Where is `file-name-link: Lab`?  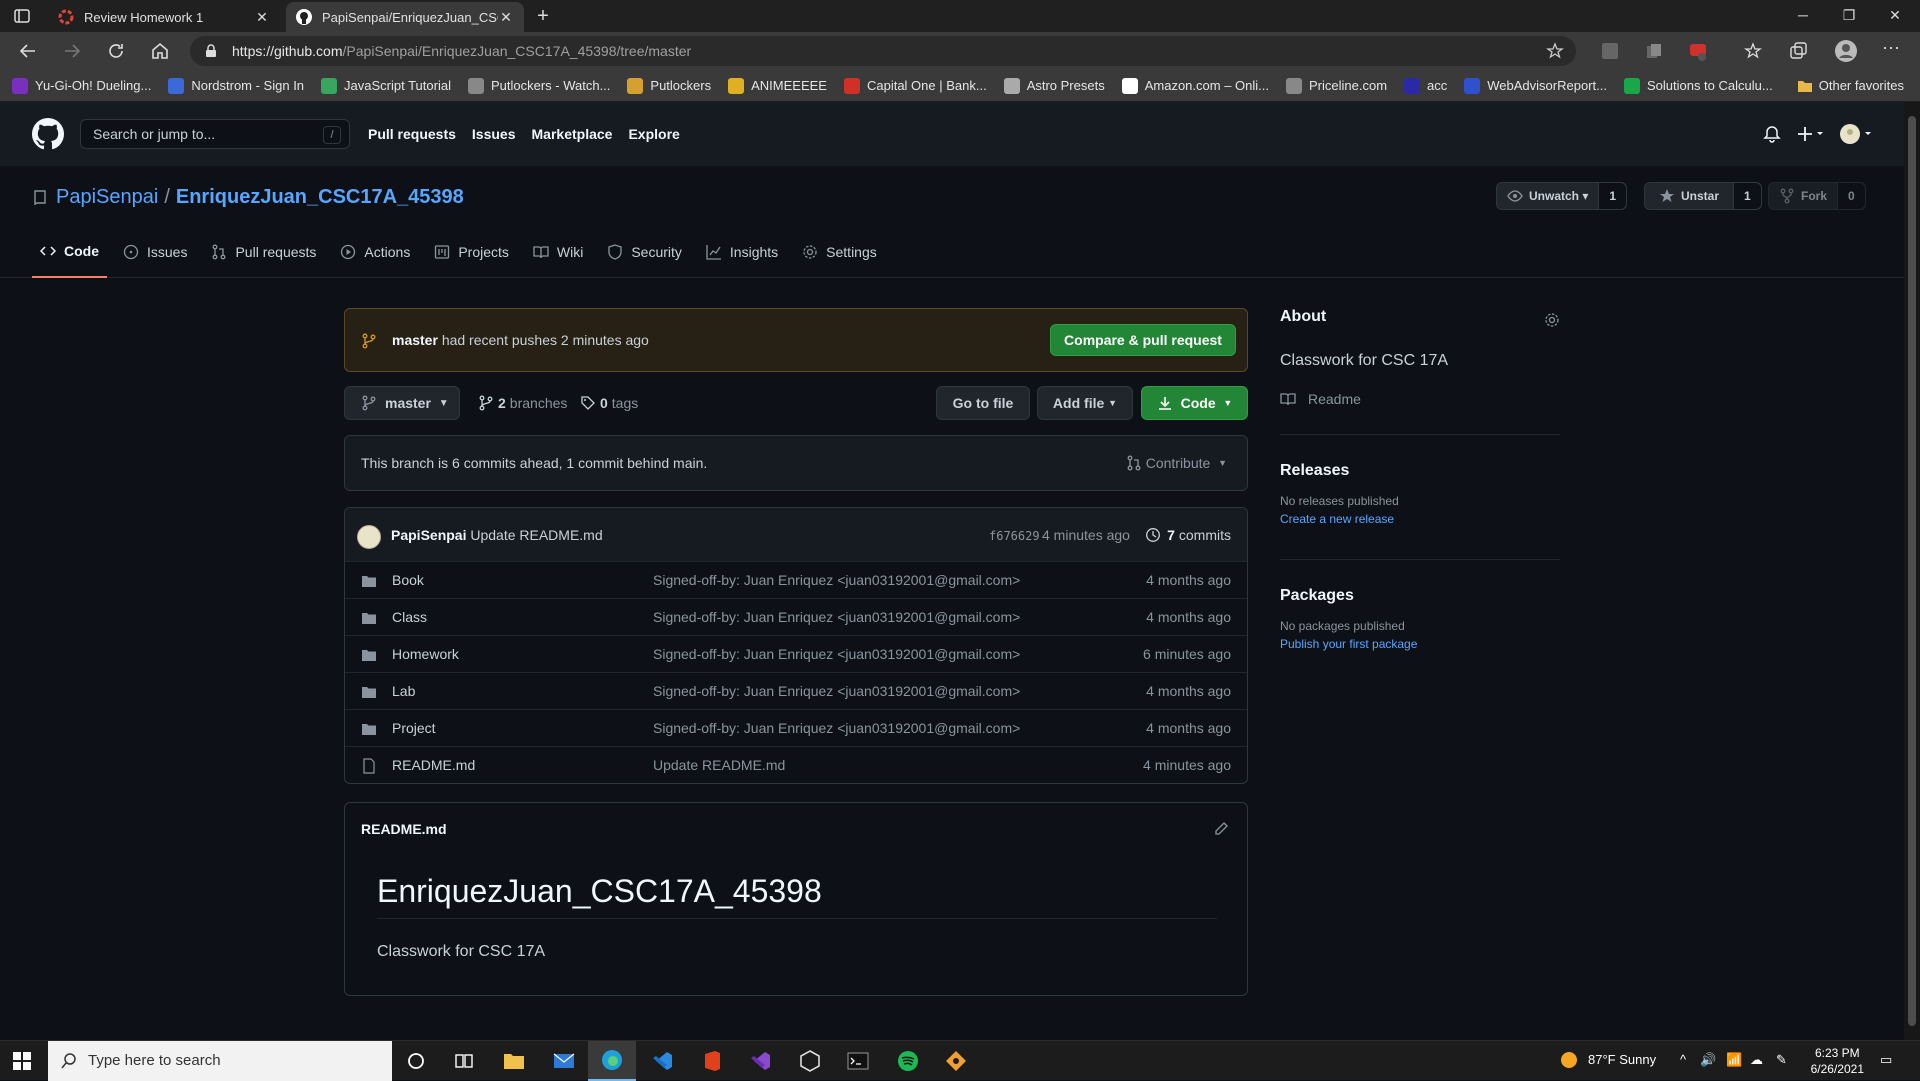 file-name-link: Lab is located at coordinates (403, 691).